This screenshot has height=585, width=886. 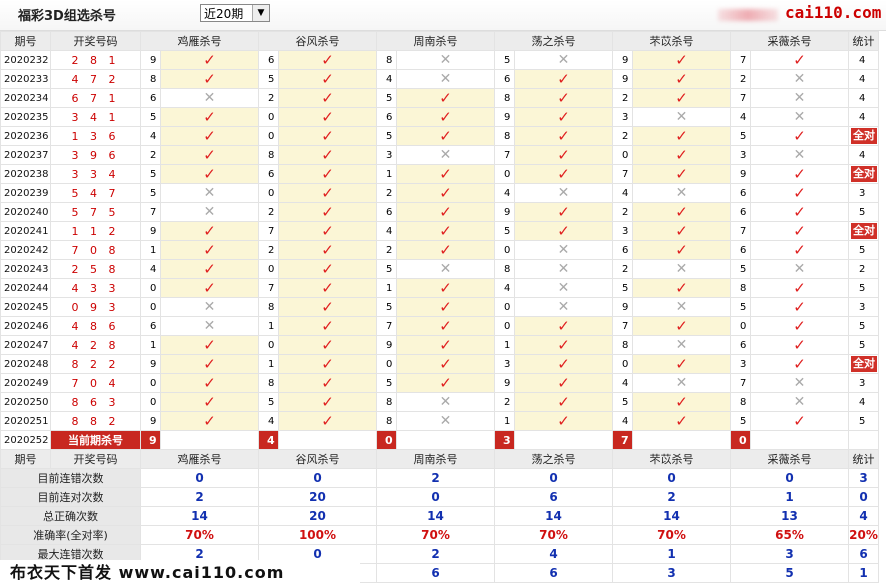 I want to click on issue-cell: 2020243, so click(x=25, y=269).